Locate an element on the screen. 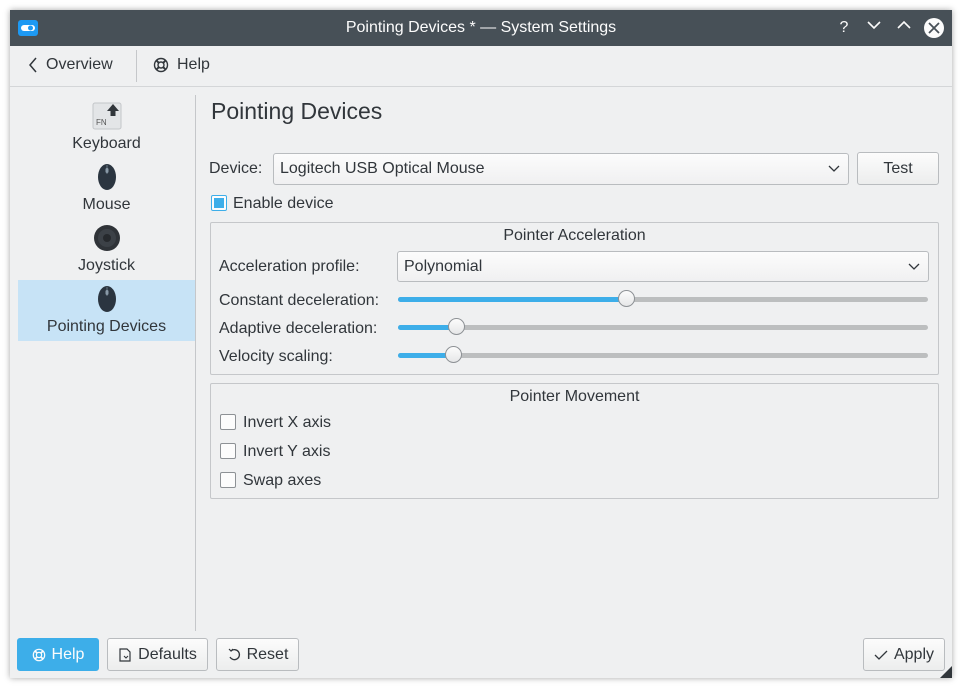 Image resolution: width=968 pixels, height=694 pixels. close-button is located at coordinates (934, 28).